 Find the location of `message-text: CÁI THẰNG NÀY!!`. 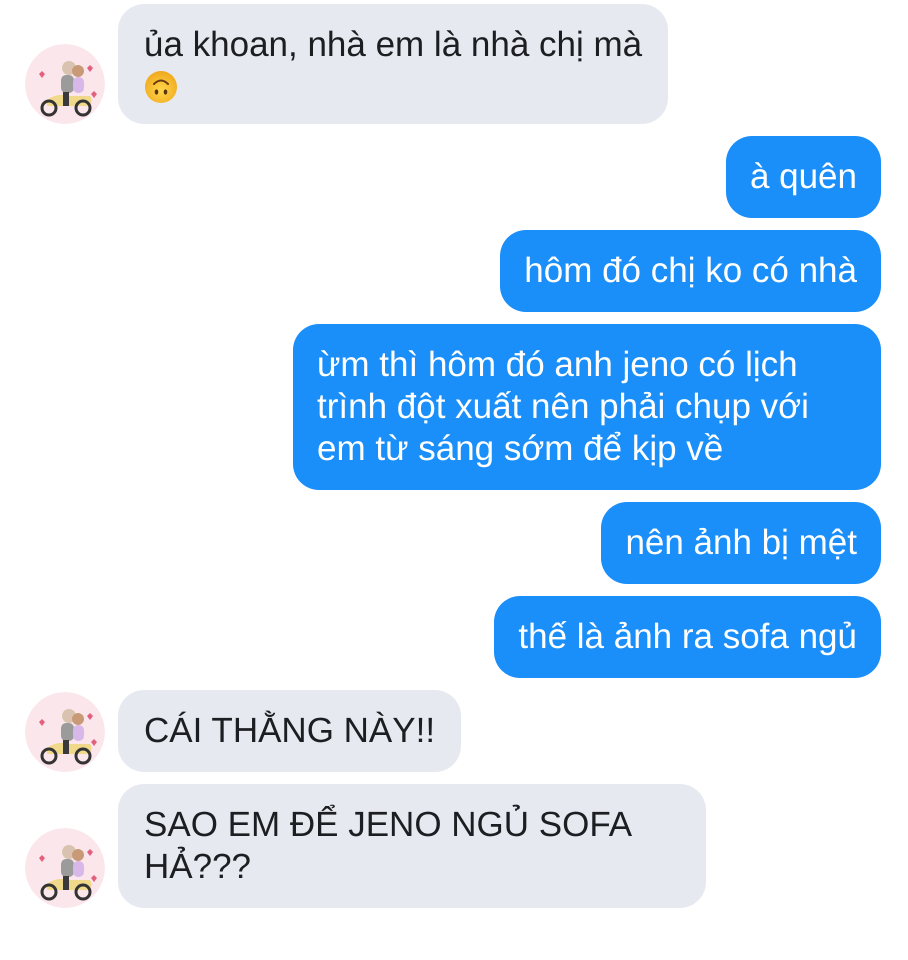

message-text: CÁI THẰNG NÀY!! is located at coordinates (290, 731).